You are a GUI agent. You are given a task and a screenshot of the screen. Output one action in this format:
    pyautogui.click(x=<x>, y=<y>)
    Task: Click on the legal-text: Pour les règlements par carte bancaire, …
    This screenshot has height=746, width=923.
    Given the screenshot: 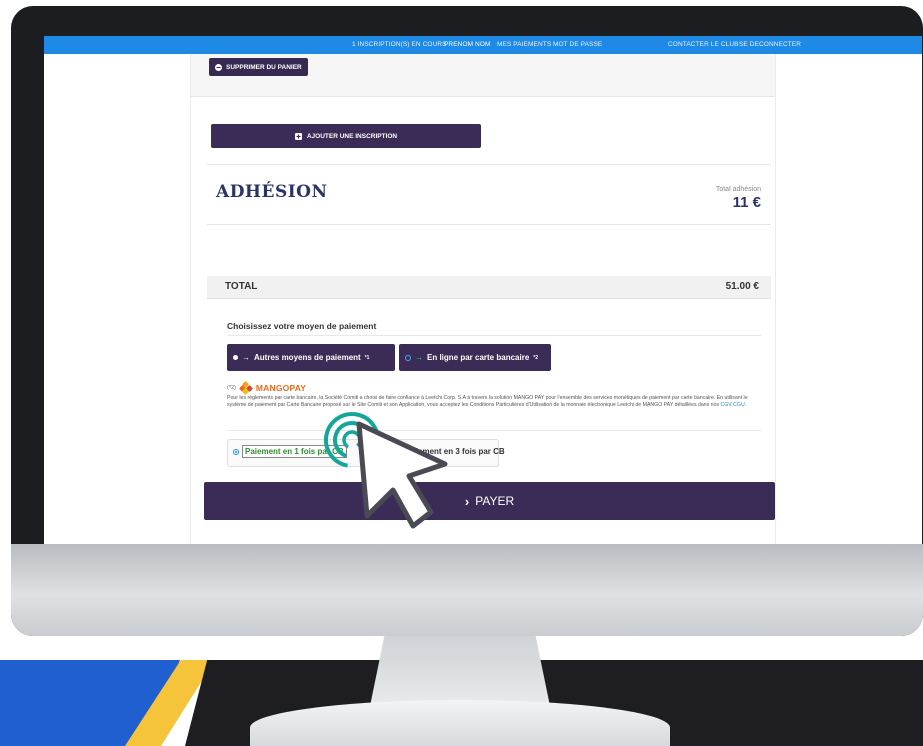 What is the action you would take?
    pyautogui.click(x=487, y=401)
    